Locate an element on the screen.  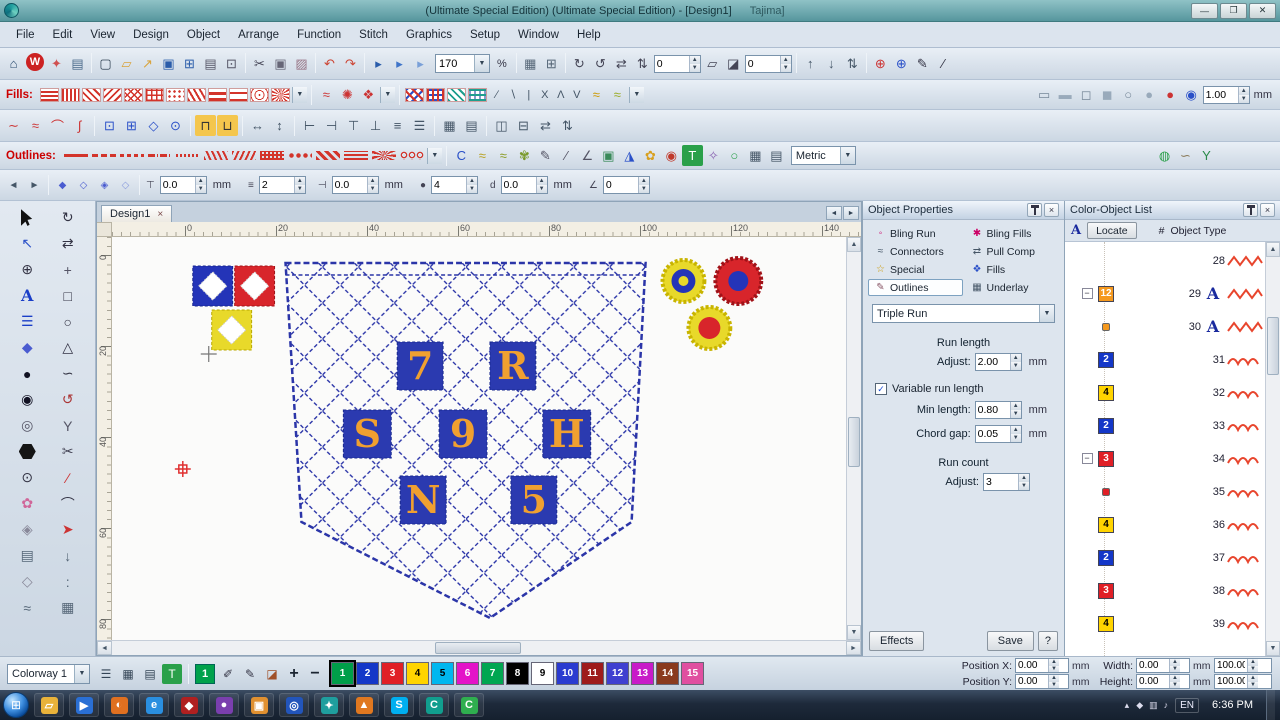
start-point-icon: ⊕ is located at coordinates (880, 63).